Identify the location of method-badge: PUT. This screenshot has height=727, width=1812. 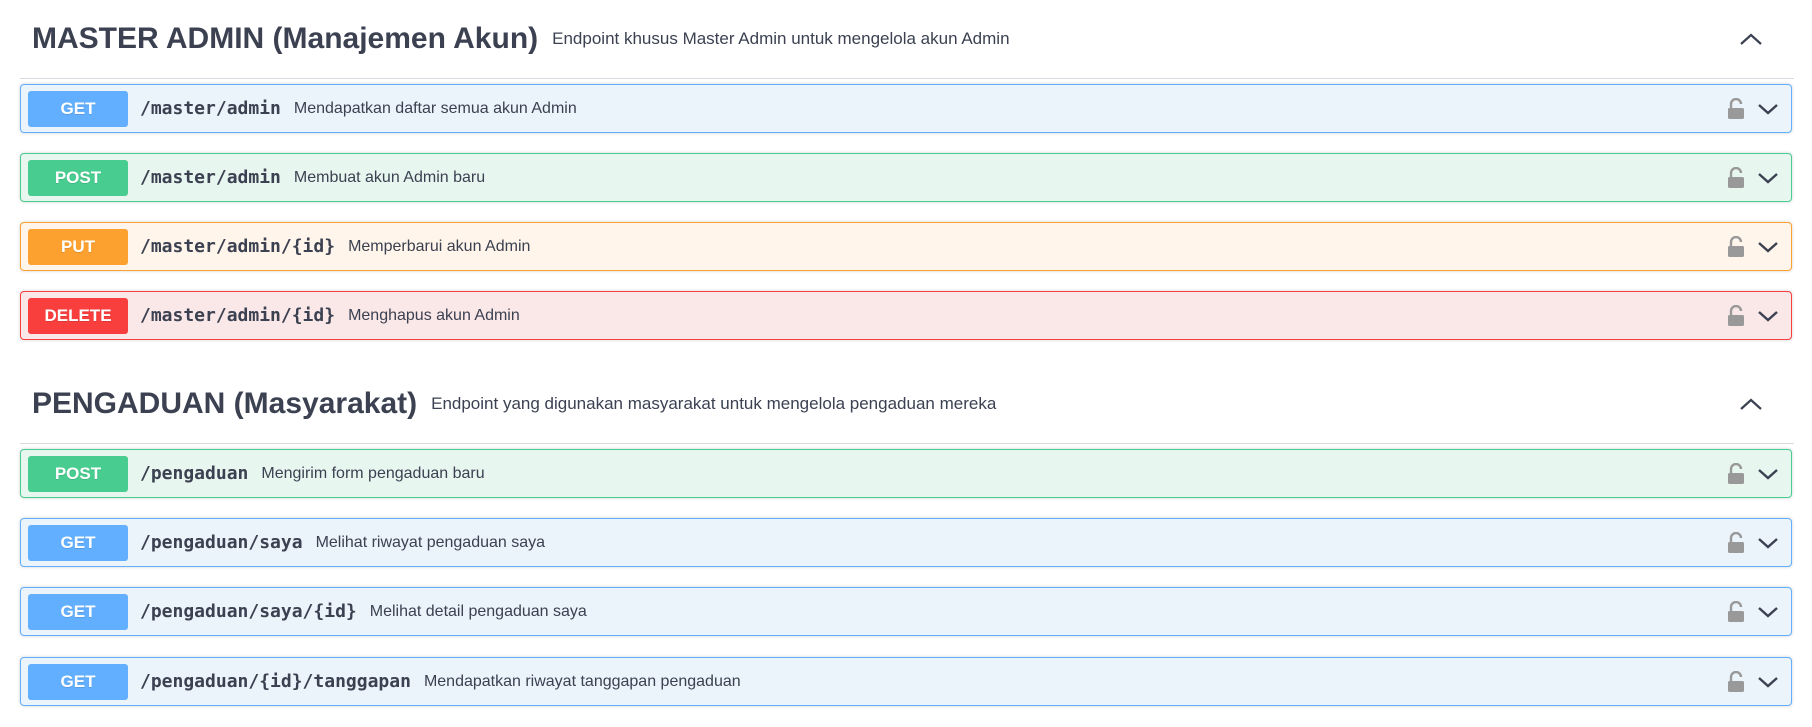
(78, 246).